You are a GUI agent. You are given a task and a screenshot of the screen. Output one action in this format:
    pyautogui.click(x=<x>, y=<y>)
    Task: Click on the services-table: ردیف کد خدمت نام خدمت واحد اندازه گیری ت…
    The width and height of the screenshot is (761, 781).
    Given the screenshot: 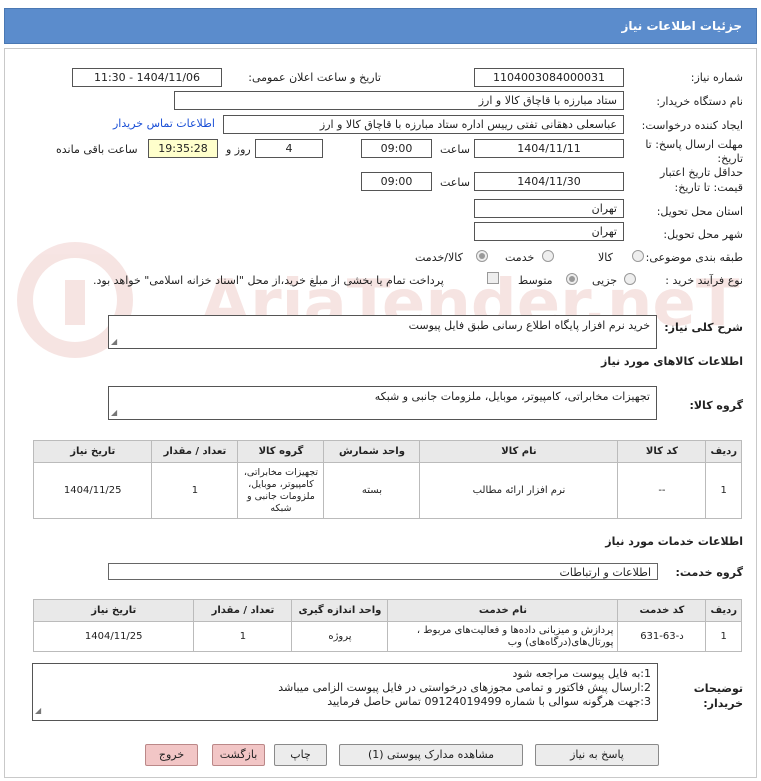 What is the action you would take?
    pyautogui.click(x=387, y=625)
    